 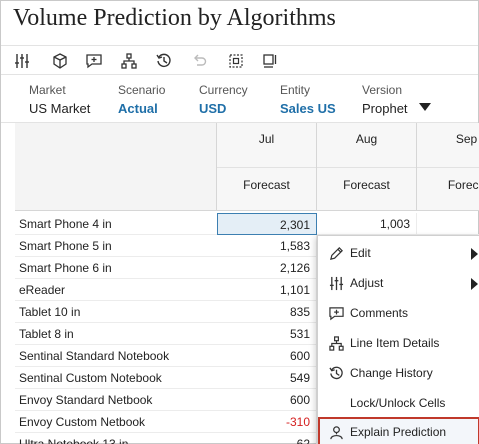 I want to click on pov-entity-value: Sales US, so click(x=308, y=109).